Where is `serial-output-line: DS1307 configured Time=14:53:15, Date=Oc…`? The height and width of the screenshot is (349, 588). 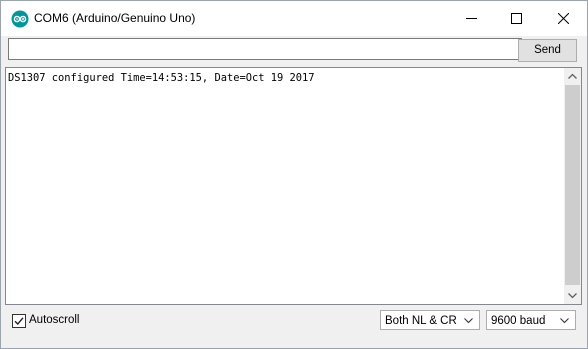
serial-output-line: DS1307 configured Time=14:53:15, Date=Oc… is located at coordinates (161, 78).